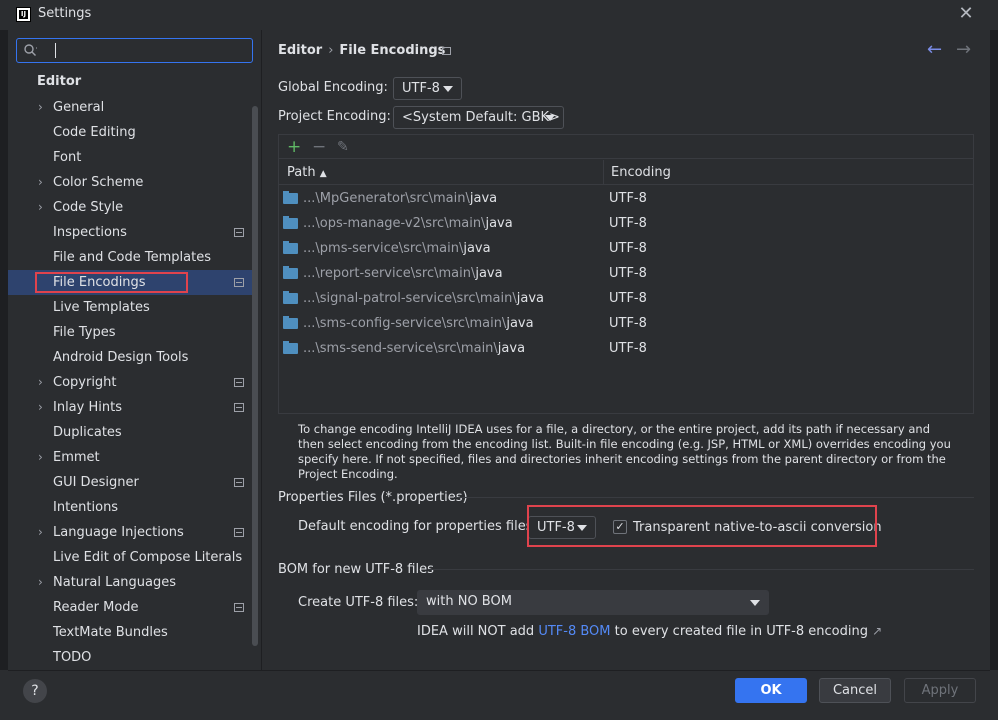  I want to click on intellij-logo-icon: IJ, so click(23, 14).